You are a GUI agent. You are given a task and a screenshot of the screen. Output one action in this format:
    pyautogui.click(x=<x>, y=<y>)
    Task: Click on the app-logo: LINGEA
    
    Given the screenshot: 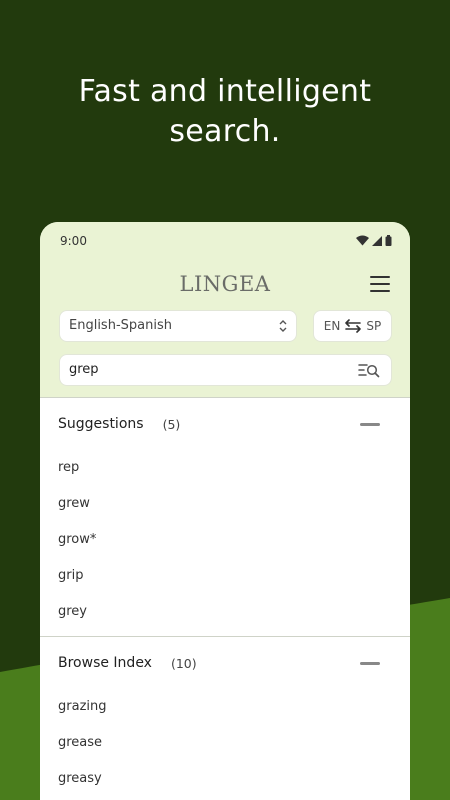 What is the action you would take?
    pyautogui.click(x=225, y=284)
    